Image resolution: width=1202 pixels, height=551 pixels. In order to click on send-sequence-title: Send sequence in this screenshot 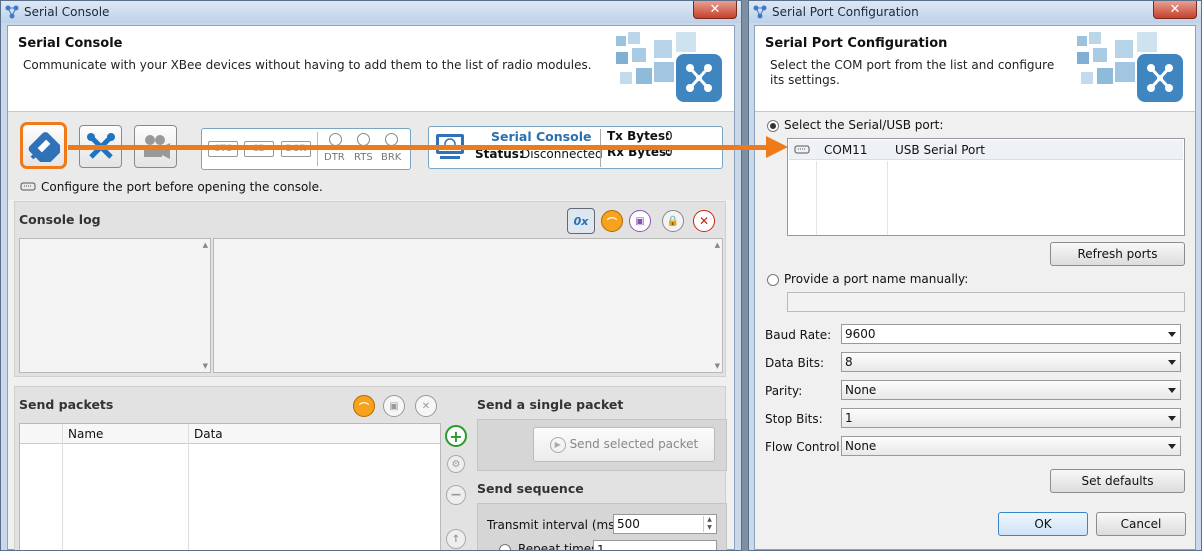, I will do `click(530, 488)`.